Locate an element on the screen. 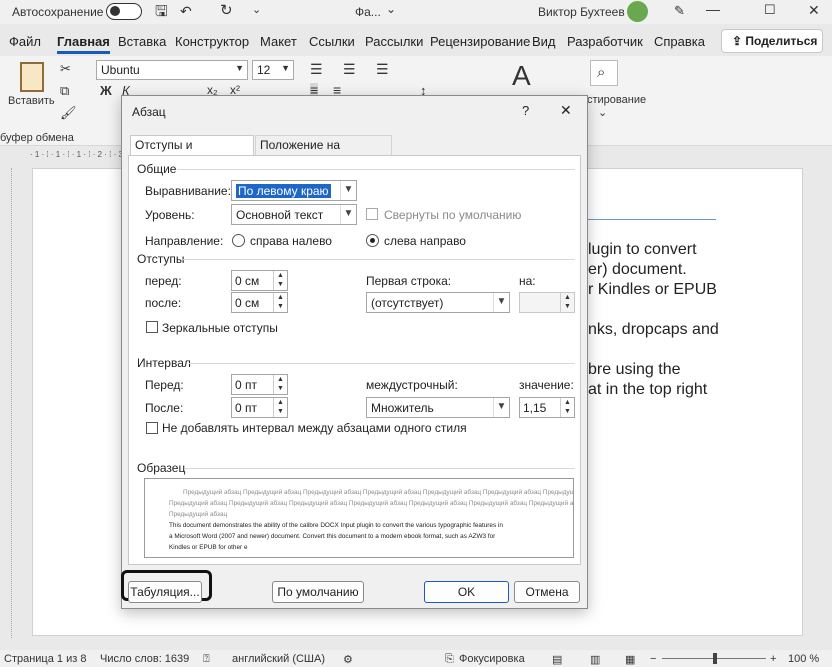 The height and width of the screenshot is (667, 832). rtl-radio is located at coordinates (238, 240).